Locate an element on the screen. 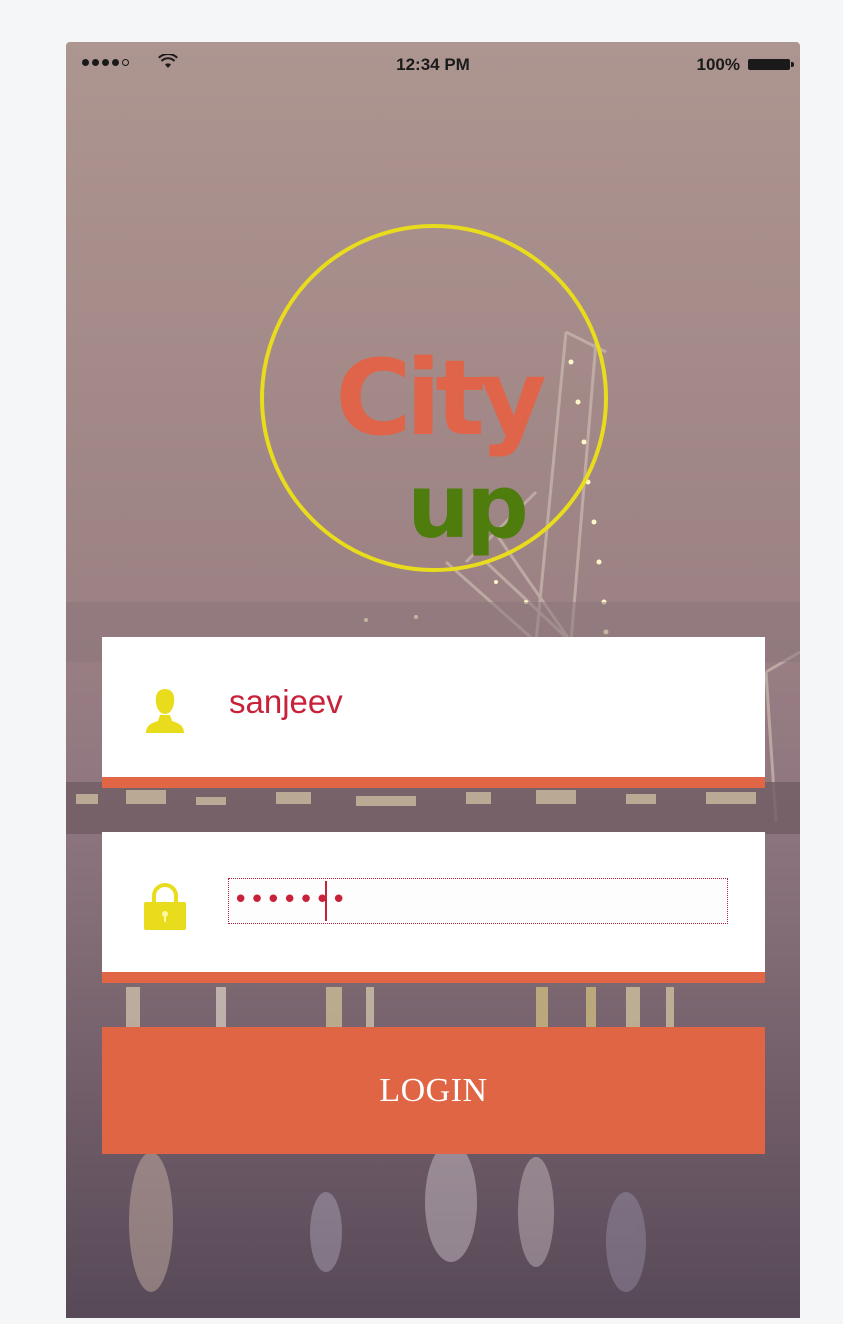 This screenshot has width=843, height=1324. battery-icon is located at coordinates (771, 64).